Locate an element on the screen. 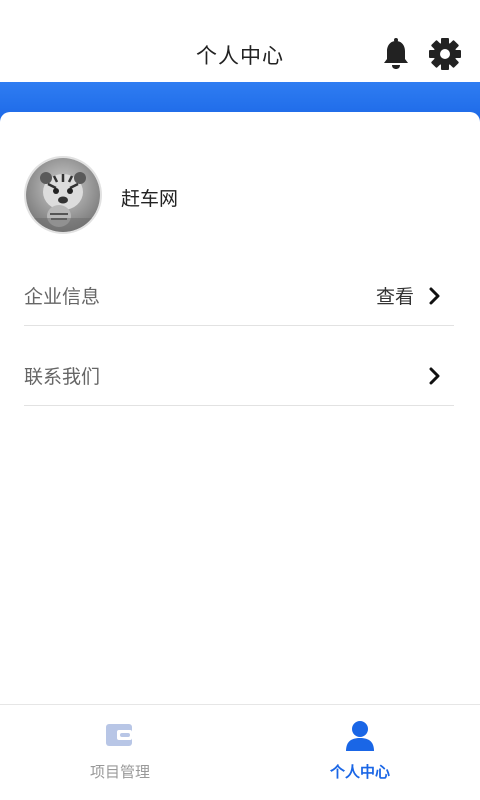 The width and height of the screenshot is (480, 800). top-header: 个人中心 is located at coordinates (240, 42).